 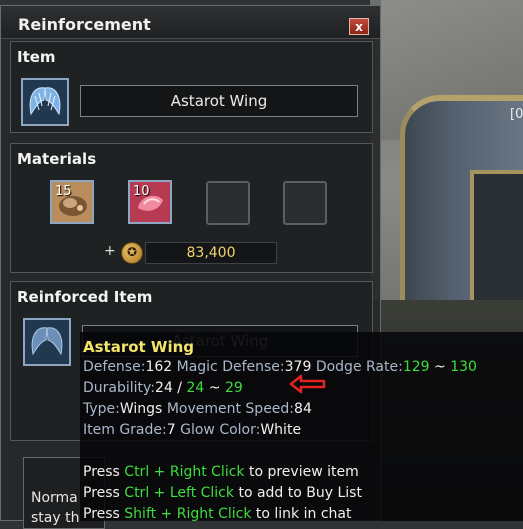 What do you see at coordinates (298, 367) in the screenshot?
I see `magic-defense-value: 379` at bounding box center [298, 367].